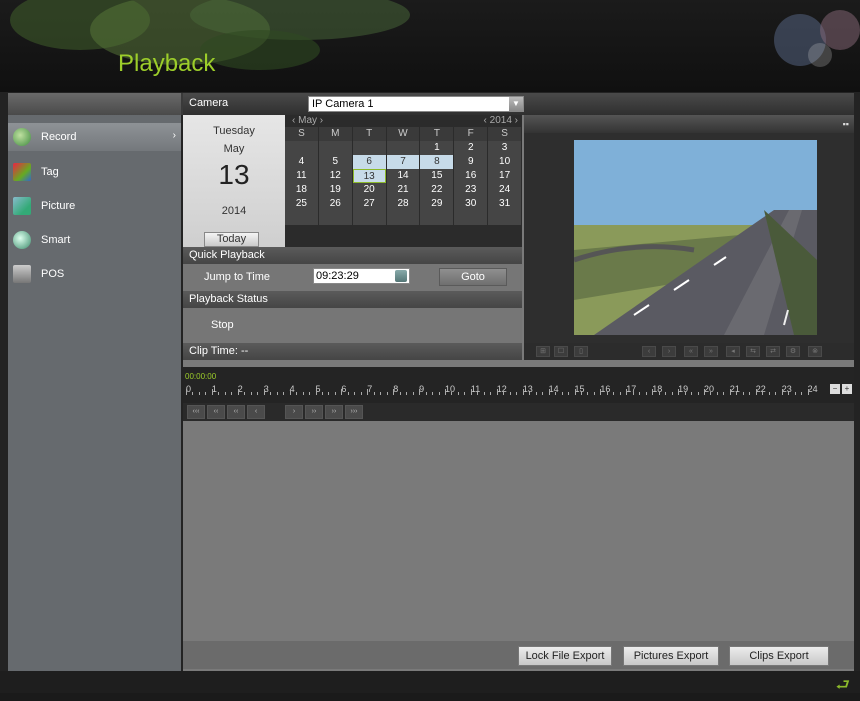 The width and height of the screenshot is (860, 701). Describe the element at coordinates (361, 276) in the screenshot. I see `jump-time-input: 09:23:29` at that location.